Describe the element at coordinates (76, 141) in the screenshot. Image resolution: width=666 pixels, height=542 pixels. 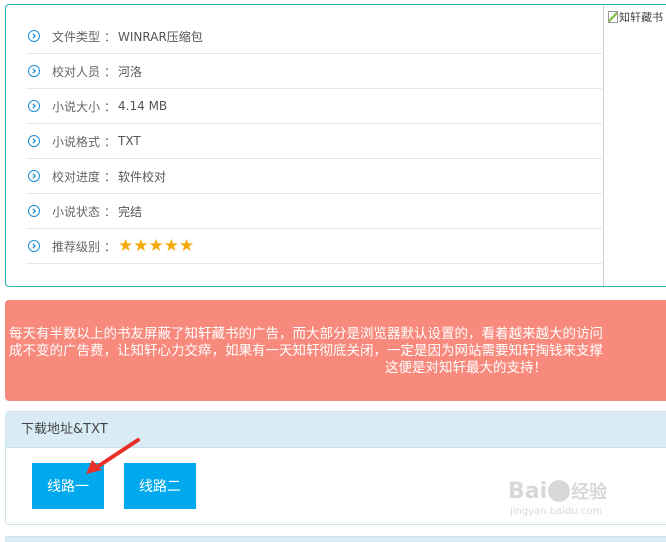
I see `info-label: 小说格式` at that location.